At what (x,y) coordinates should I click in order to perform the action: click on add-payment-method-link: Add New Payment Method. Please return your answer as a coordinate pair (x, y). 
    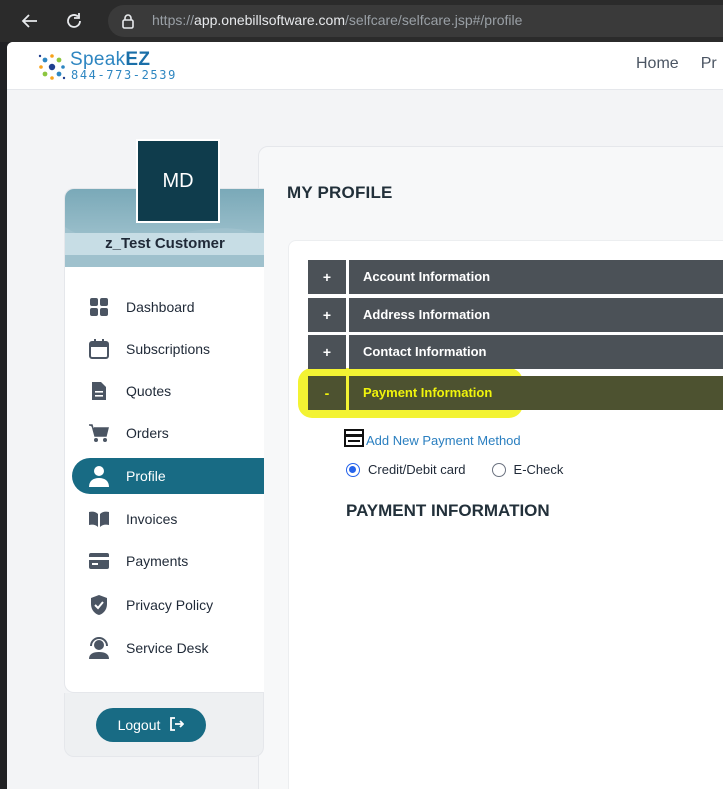
    Looking at the image, I should click on (432, 440).